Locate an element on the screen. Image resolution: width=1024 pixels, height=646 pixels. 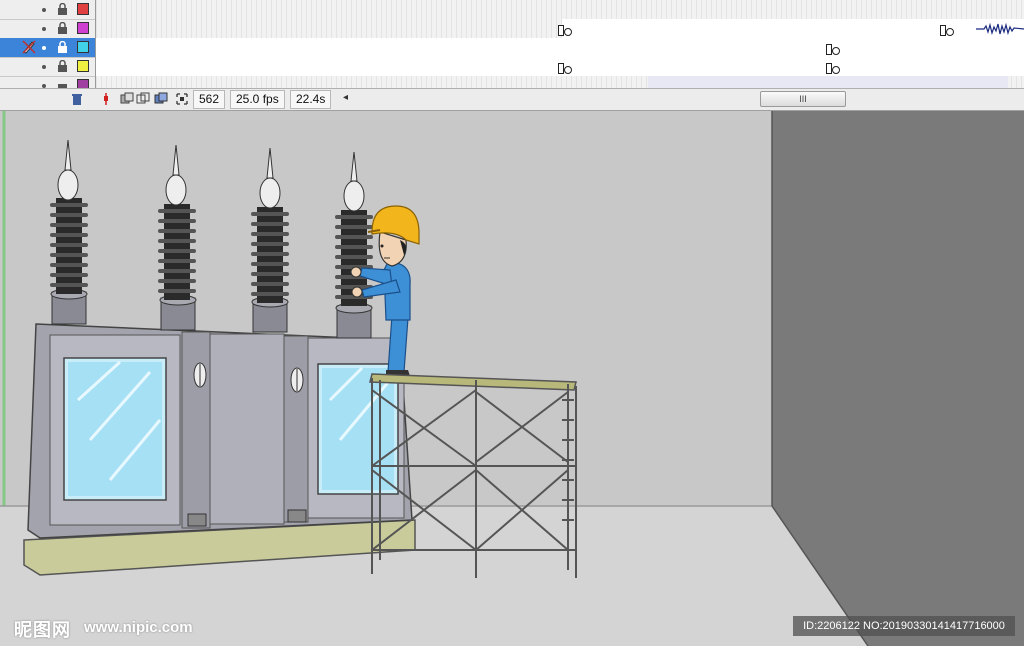
layer-row-selected is located at coordinates (47, 48).